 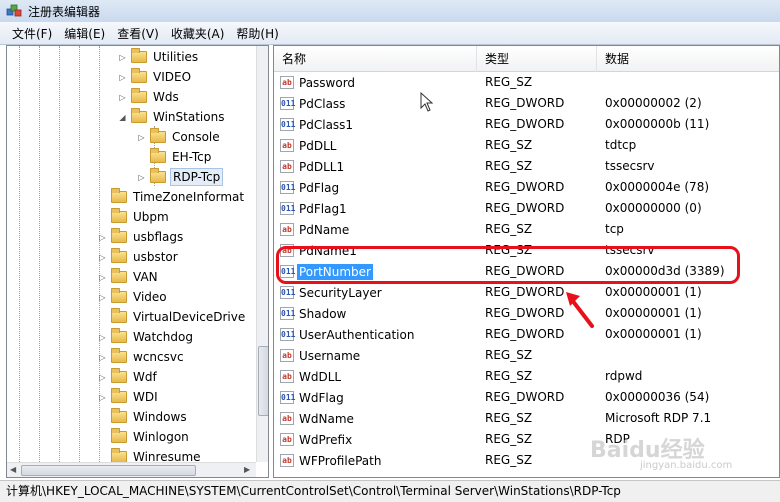 What do you see at coordinates (138, 33) in the screenshot?
I see `menu-view: 查看(V)` at bounding box center [138, 33].